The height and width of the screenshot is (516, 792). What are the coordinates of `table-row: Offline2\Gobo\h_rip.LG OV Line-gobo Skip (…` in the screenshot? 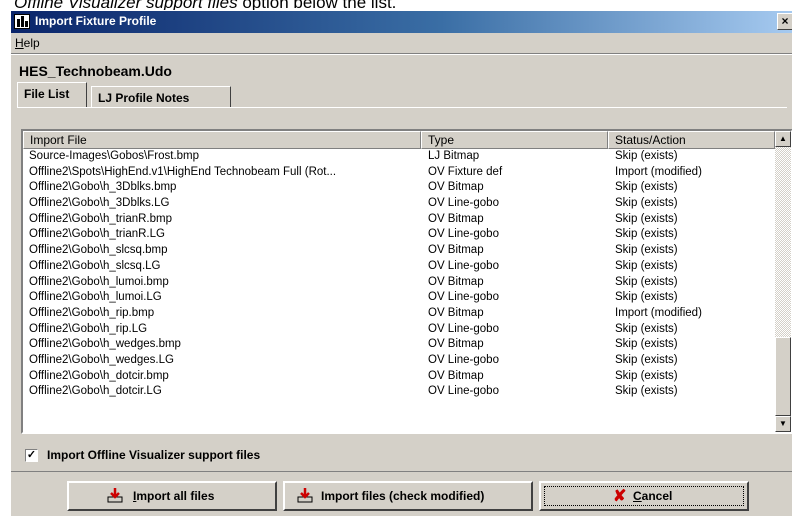 It's located at (399, 330).